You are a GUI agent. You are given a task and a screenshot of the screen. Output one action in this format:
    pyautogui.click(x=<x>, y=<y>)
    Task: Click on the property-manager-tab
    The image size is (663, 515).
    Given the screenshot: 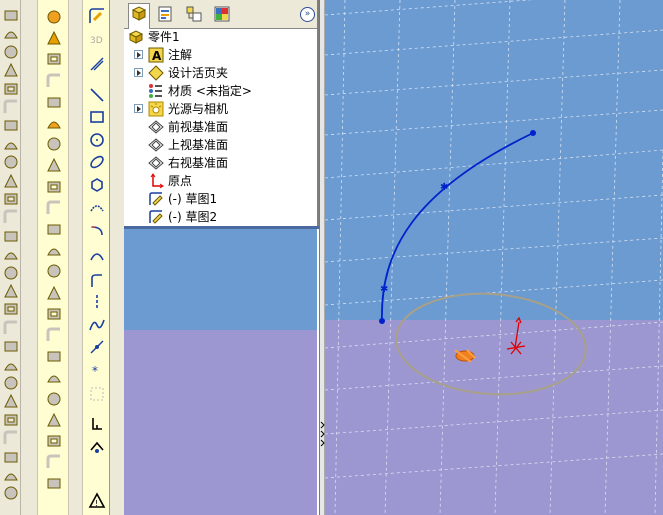 What is the action you would take?
    pyautogui.click(x=166, y=15)
    